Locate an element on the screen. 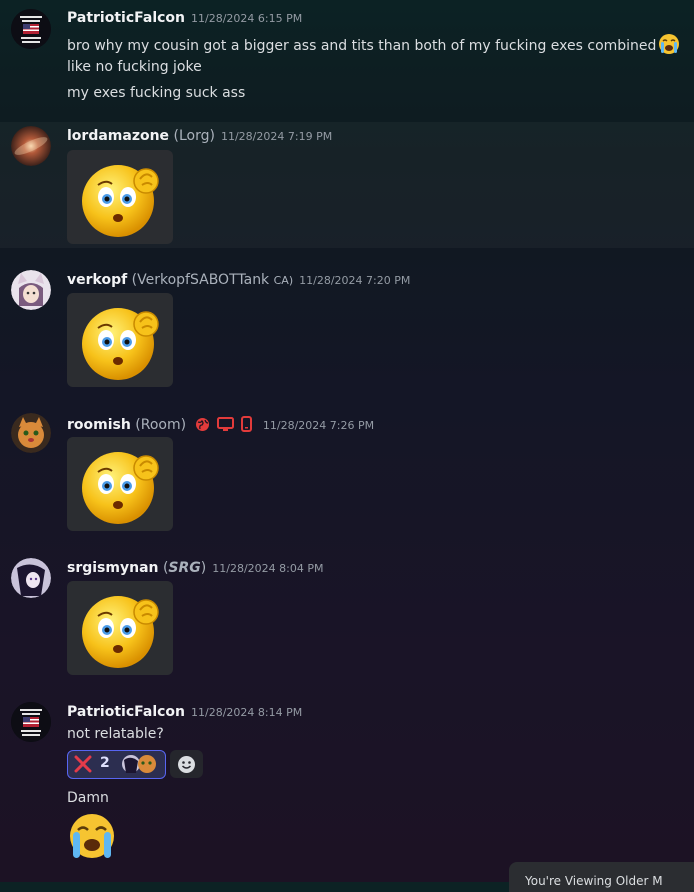 Image resolution: width=694 pixels, height=892 pixels. reaction-count: 2 is located at coordinates (105, 763).